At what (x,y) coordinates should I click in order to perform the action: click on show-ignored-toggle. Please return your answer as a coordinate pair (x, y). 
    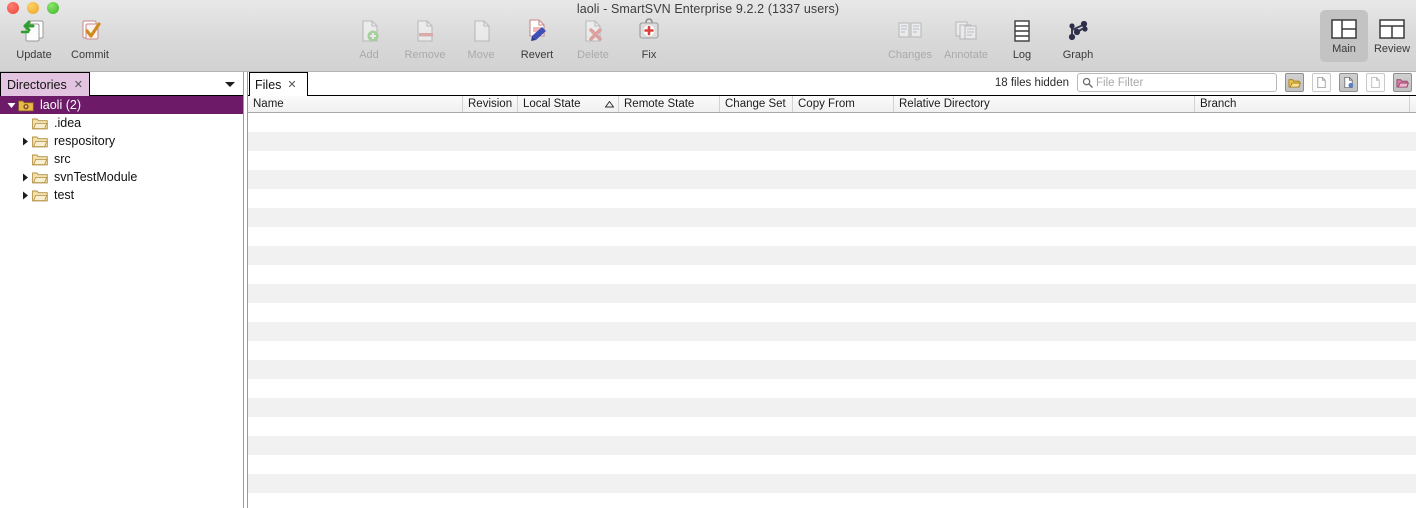
    Looking at the image, I should click on (1375, 82).